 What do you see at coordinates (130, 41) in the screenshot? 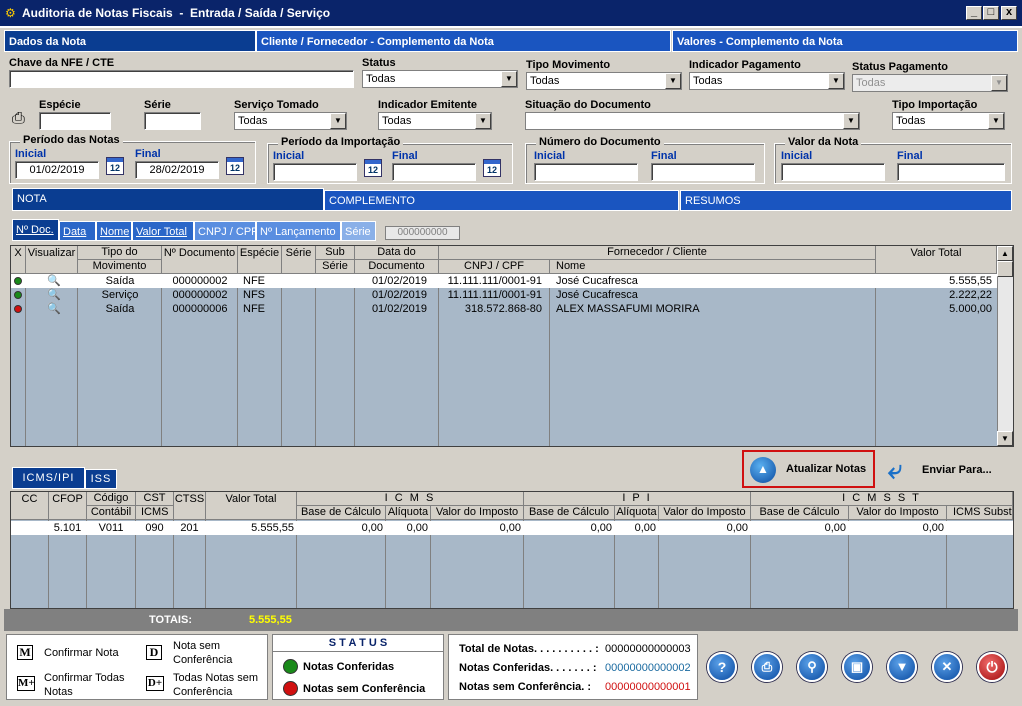
I see `tab-dados-da-nota: Dados da Nota` at bounding box center [130, 41].